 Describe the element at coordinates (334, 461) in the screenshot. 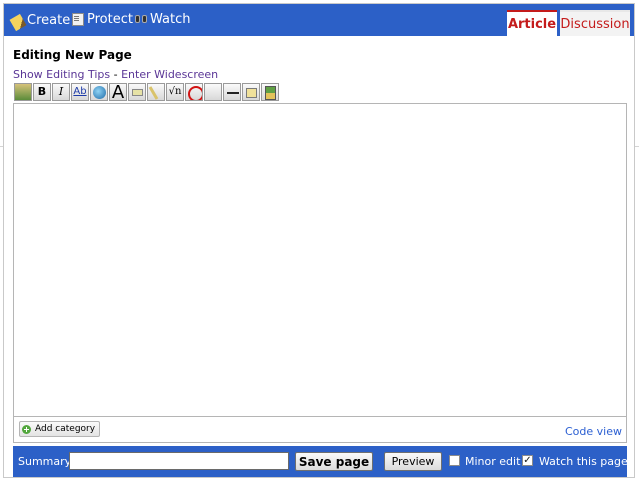

I see `save-page-button: Save page` at that location.